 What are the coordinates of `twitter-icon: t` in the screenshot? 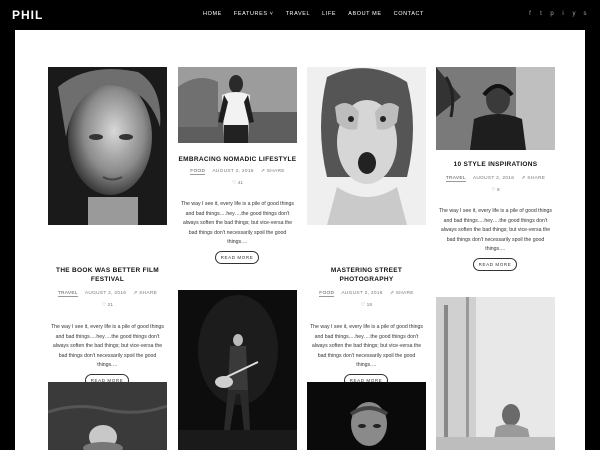 It's located at (541, 14).